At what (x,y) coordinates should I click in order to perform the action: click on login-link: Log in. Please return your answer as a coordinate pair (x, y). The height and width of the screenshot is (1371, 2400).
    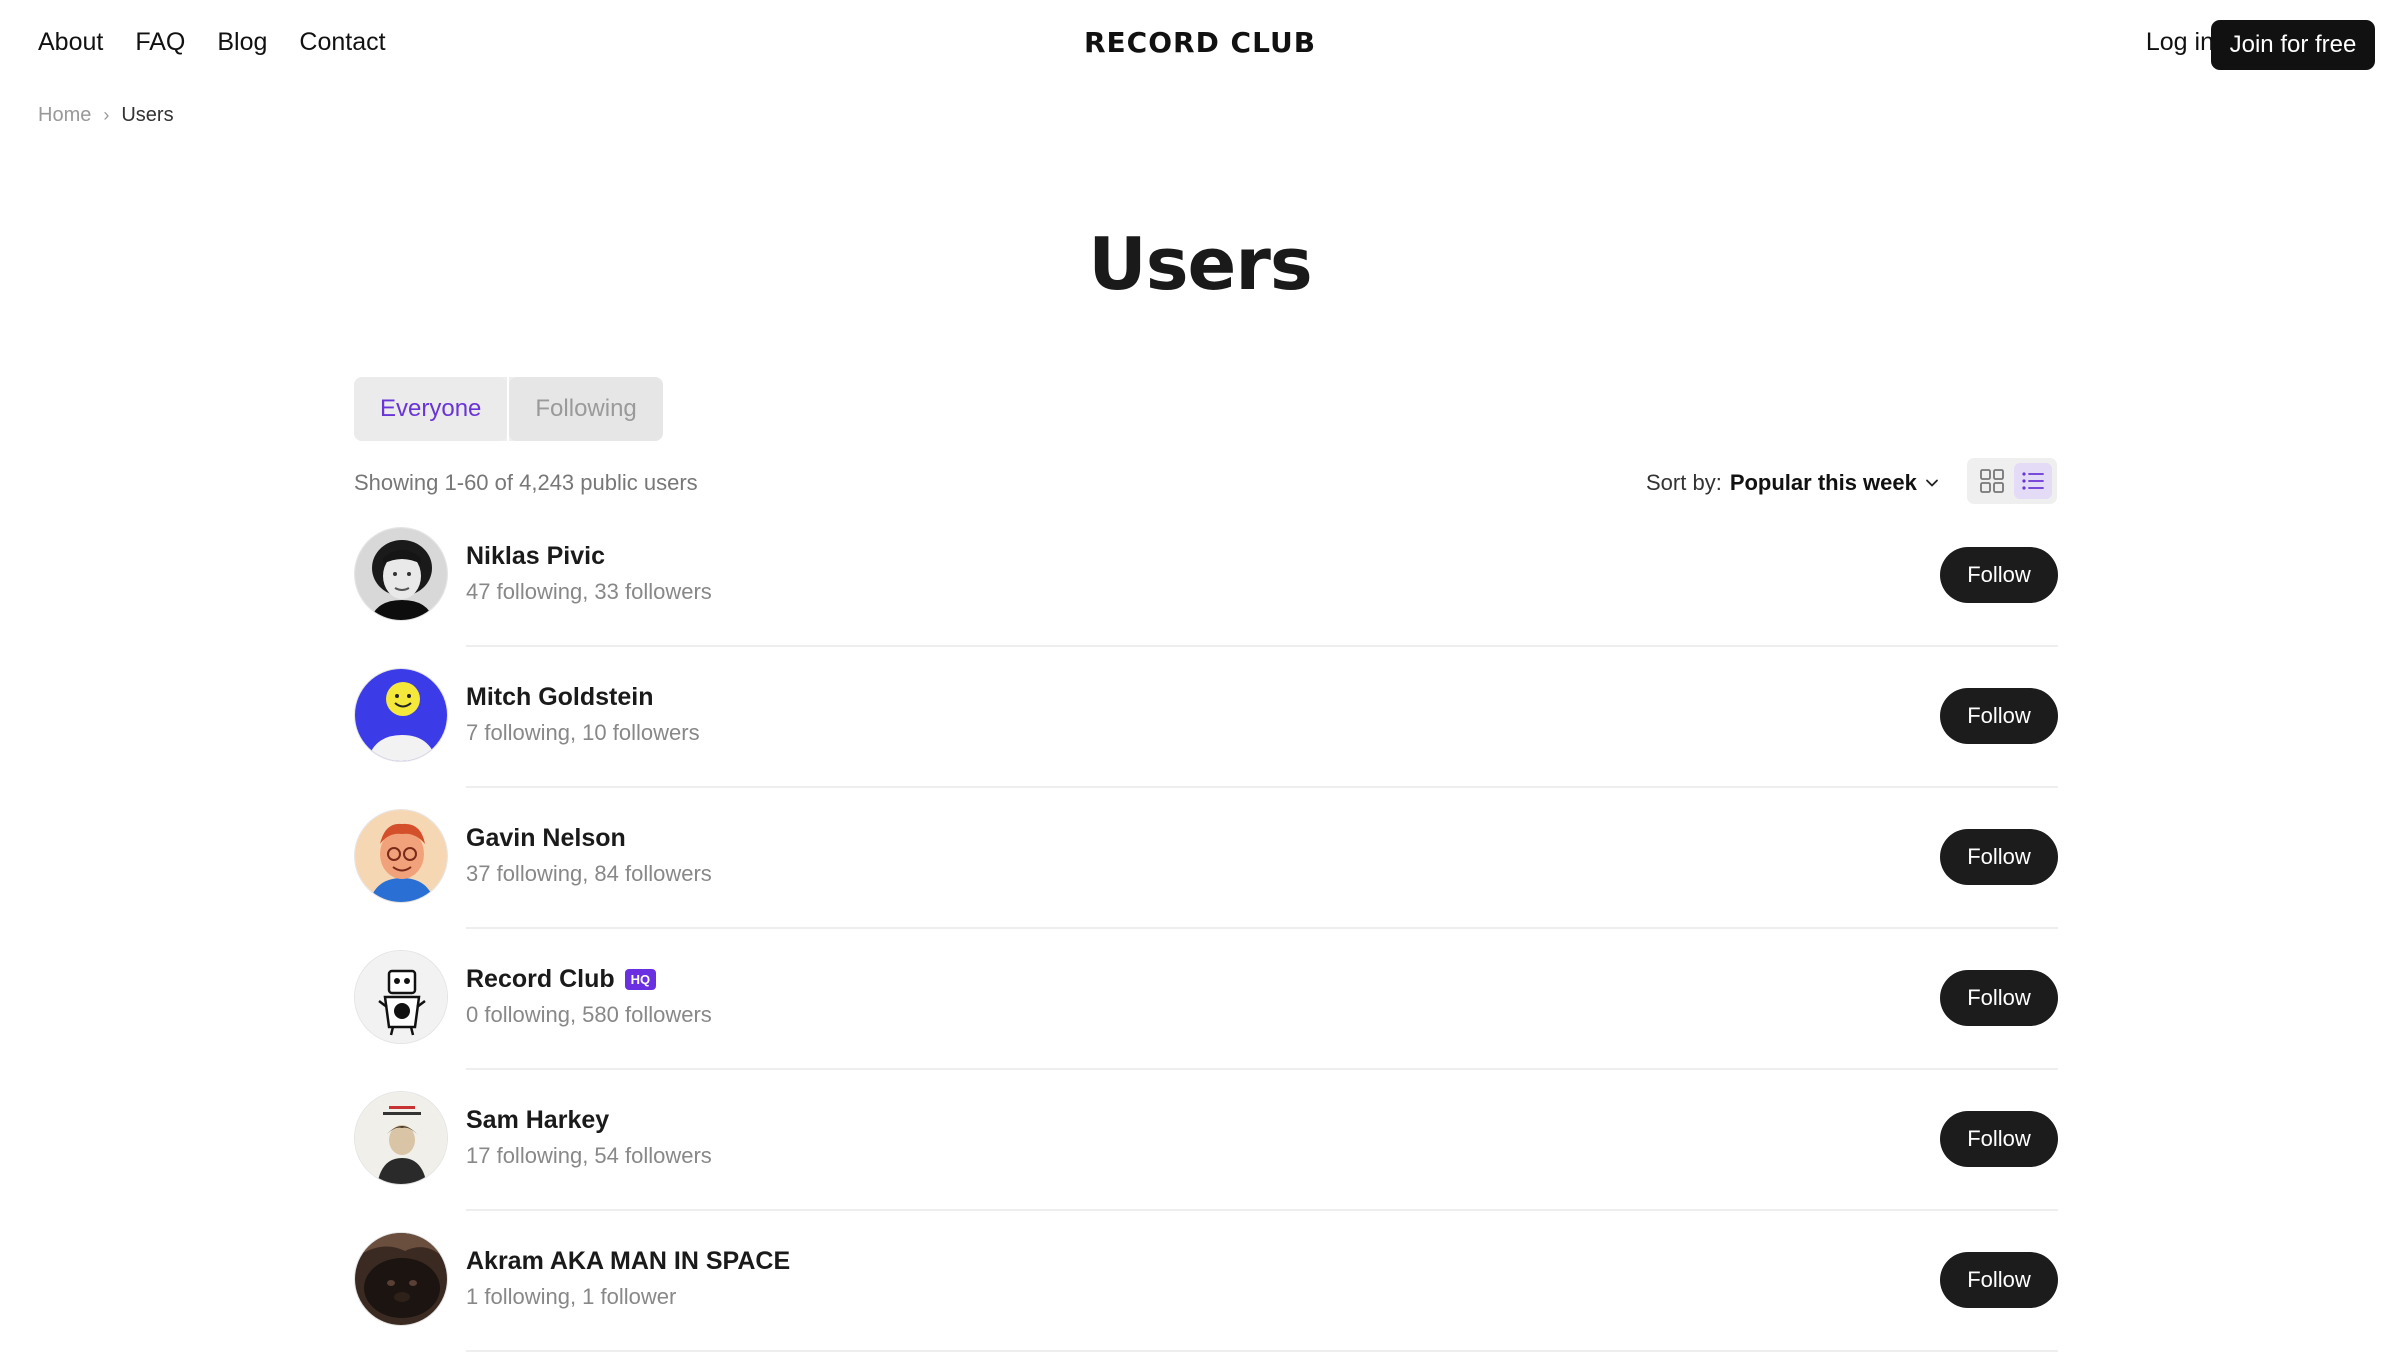
    Looking at the image, I should click on (2180, 42).